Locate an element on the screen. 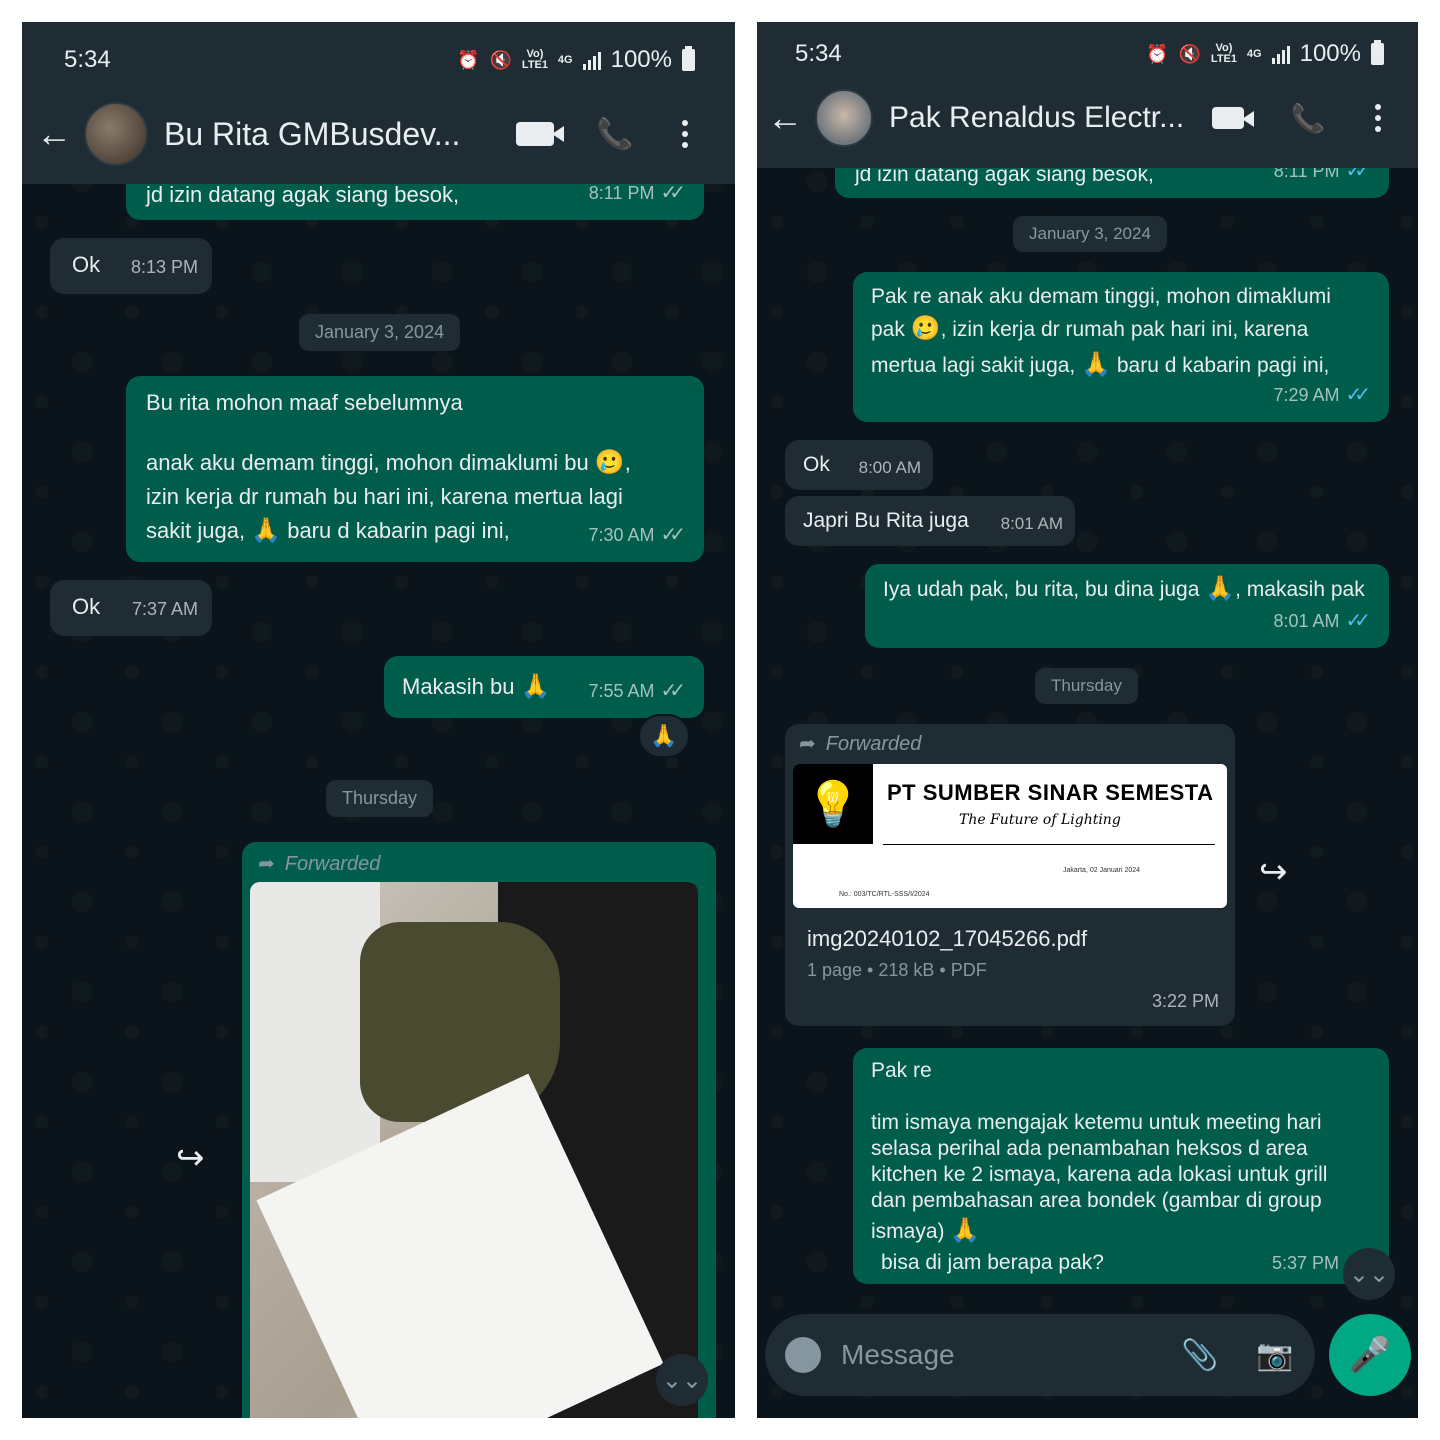 Image resolution: width=1440 pixels, height=1440 pixels. message-bubble: Makasih bu 🙏 7:55 AM ✓✓ is located at coordinates (544, 687).